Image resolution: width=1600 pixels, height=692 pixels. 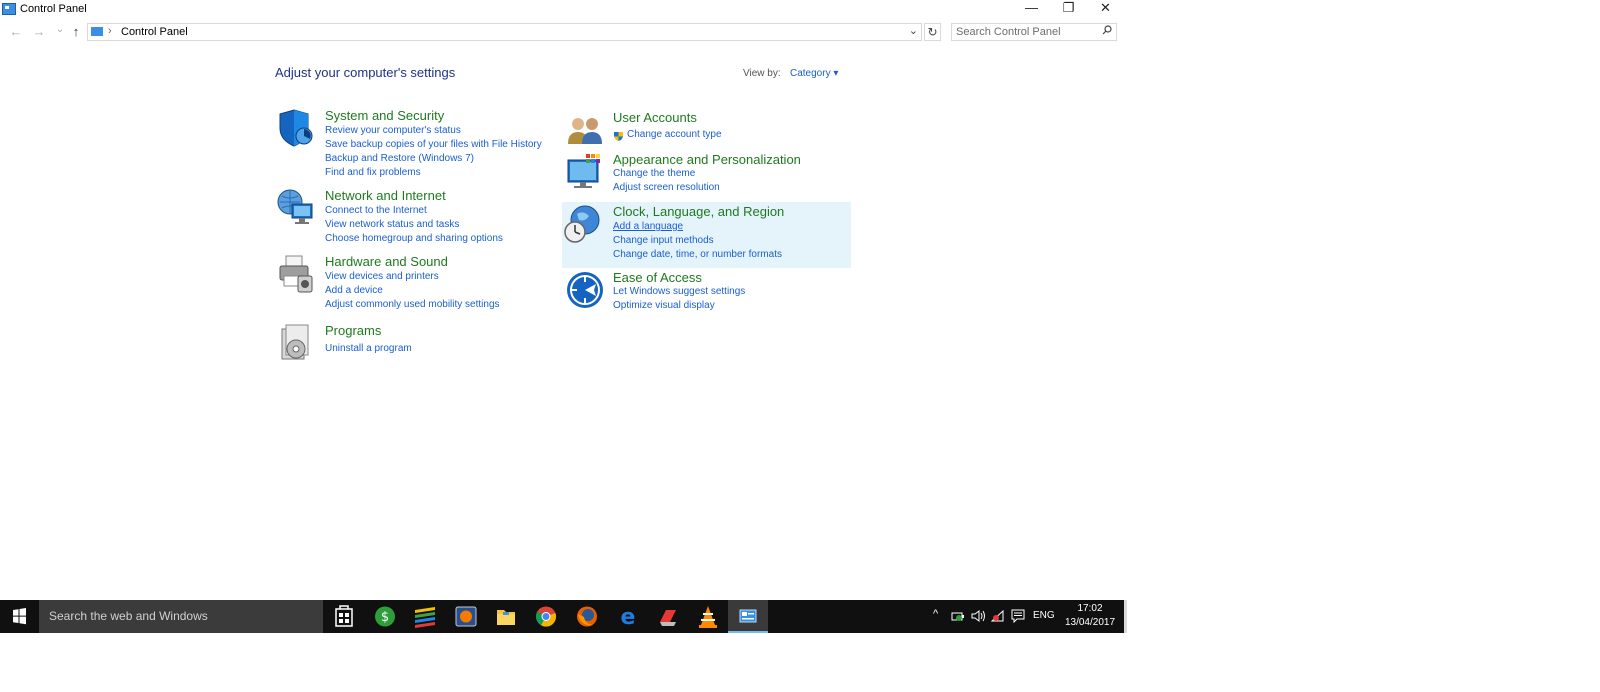 What do you see at coordinates (1031, 9) in the screenshot?
I see `minimize-button: —` at bounding box center [1031, 9].